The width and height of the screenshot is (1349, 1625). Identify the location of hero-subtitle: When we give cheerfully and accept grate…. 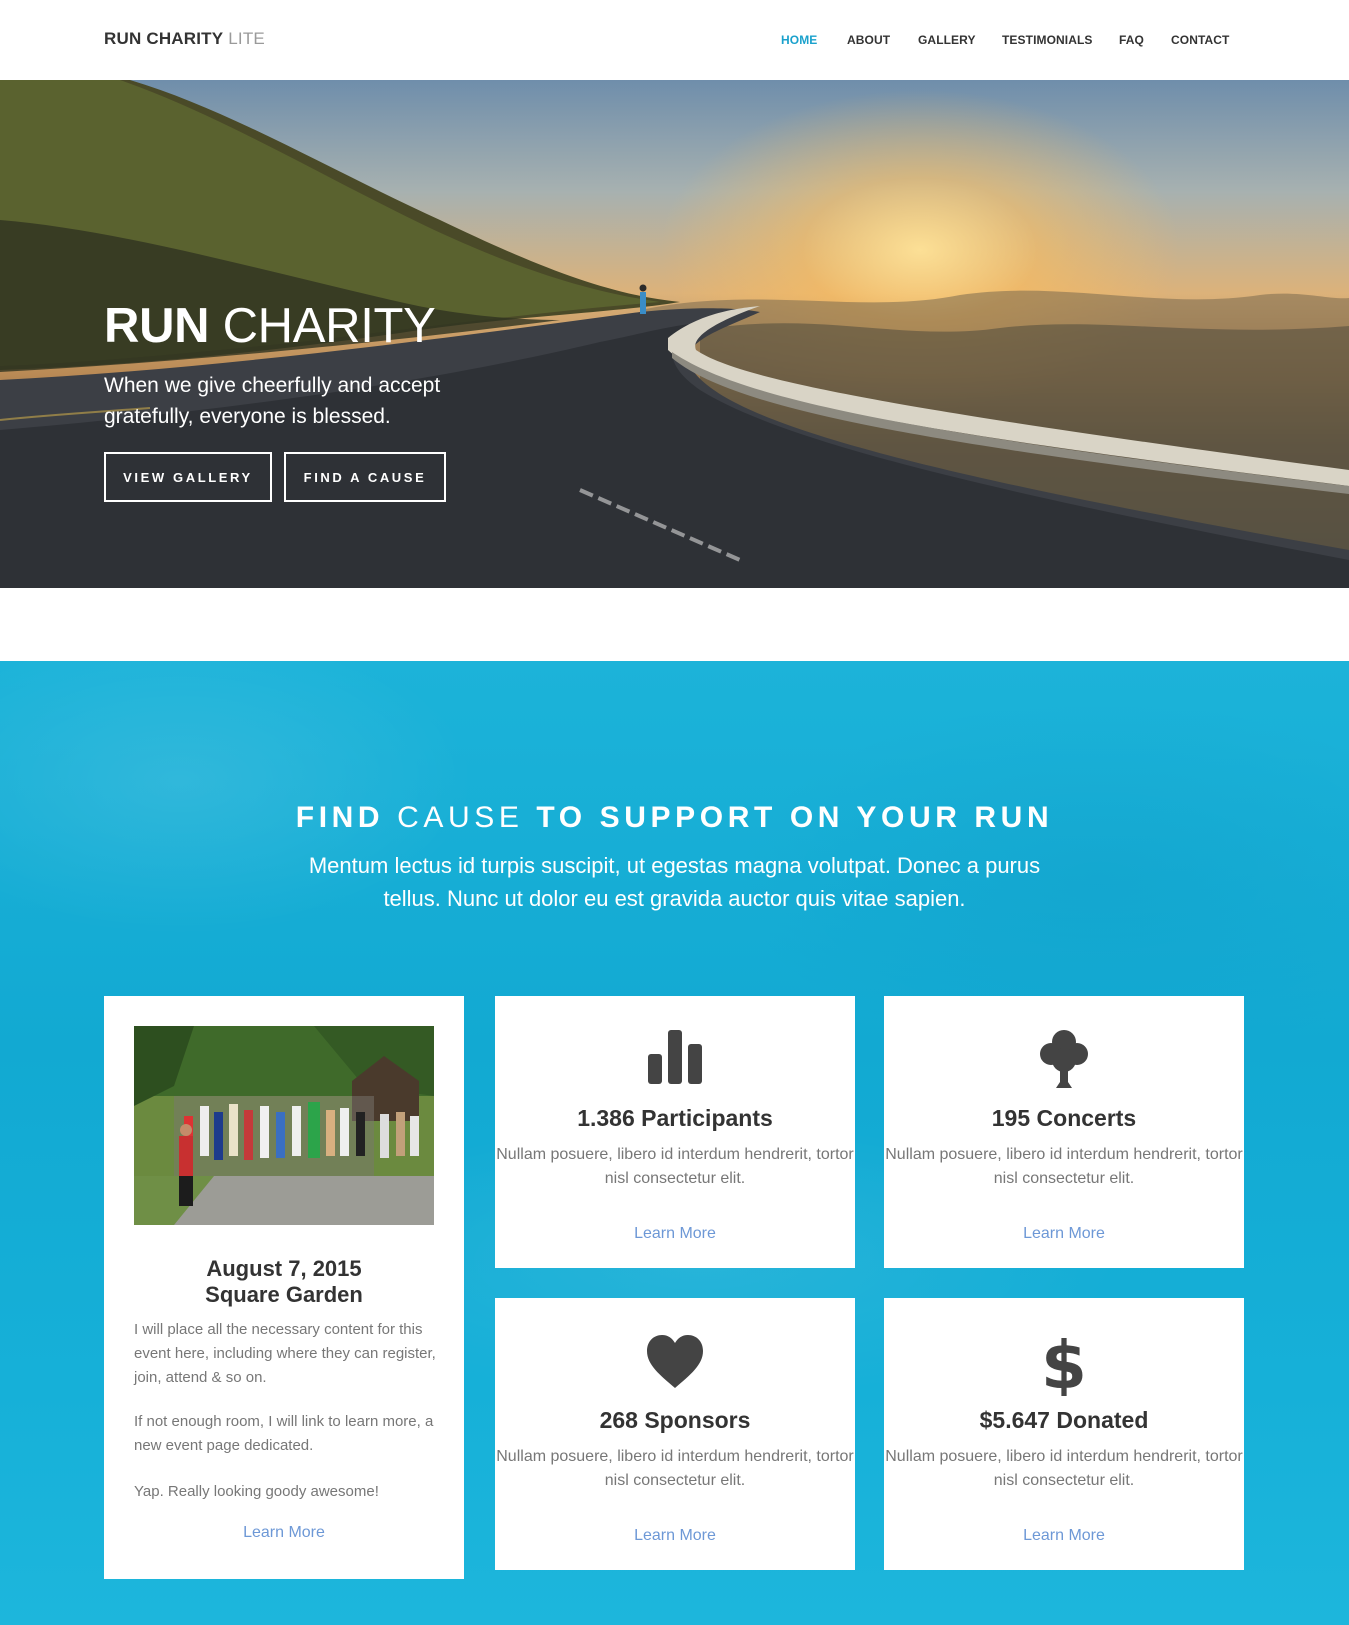
(272, 401).